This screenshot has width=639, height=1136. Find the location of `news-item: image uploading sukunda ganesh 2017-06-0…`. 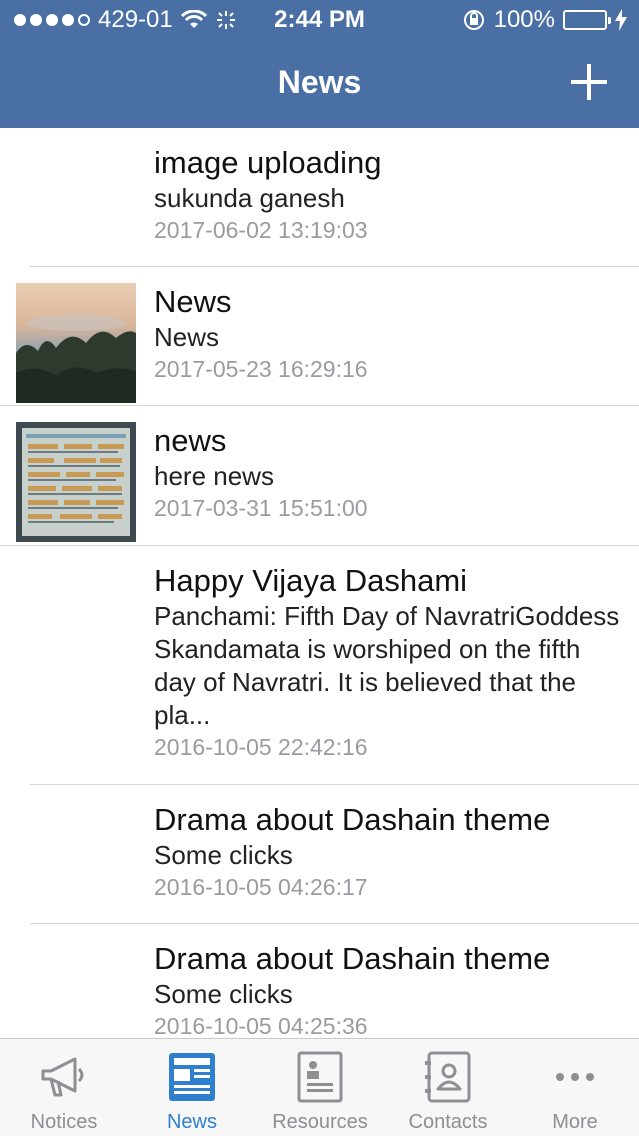

news-item: image uploading sukunda ganesh 2017-06-0… is located at coordinates (334, 197).